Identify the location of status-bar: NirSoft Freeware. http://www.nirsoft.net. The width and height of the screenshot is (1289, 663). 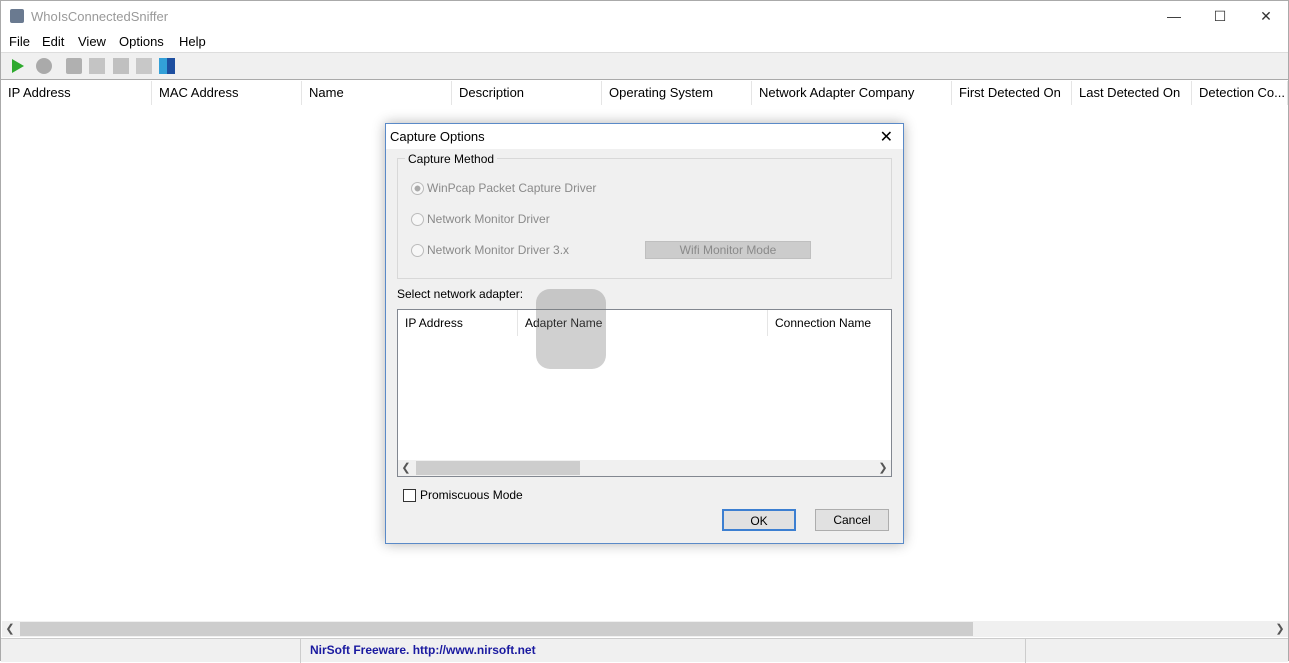
(644, 650).